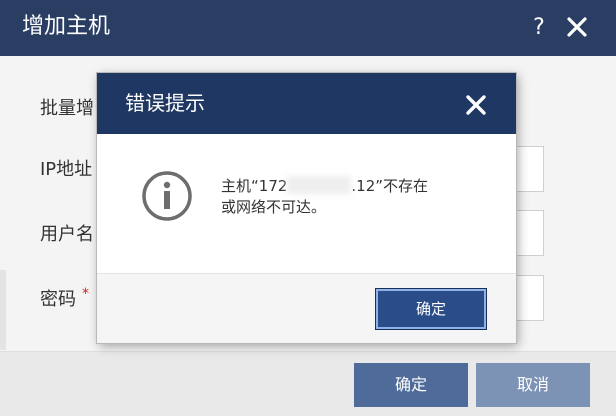  Describe the element at coordinates (577, 27) in the screenshot. I see `outer-close-icon` at that location.